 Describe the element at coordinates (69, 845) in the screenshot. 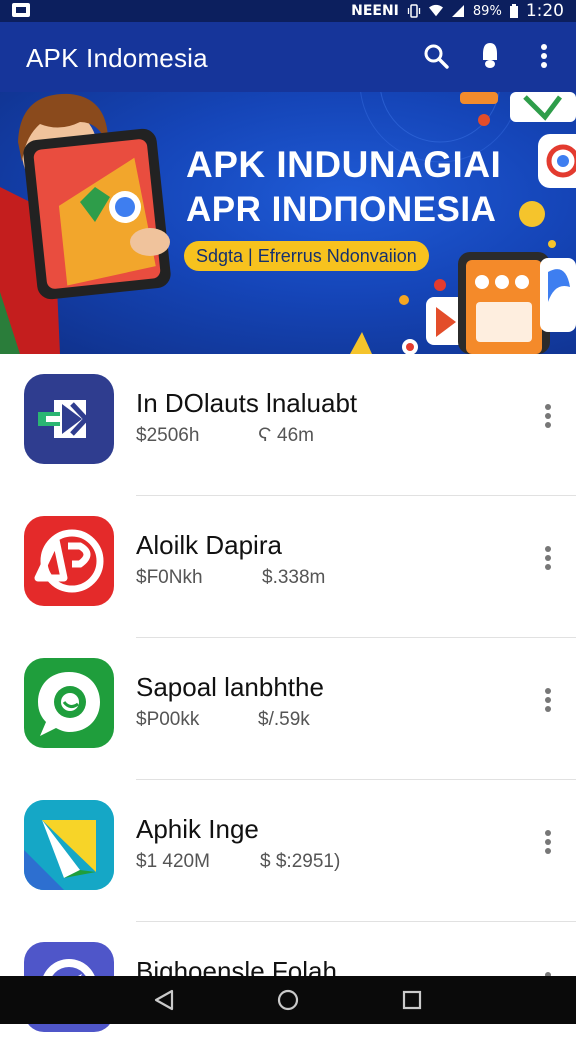

I see `folded-ribbon-icon` at that location.